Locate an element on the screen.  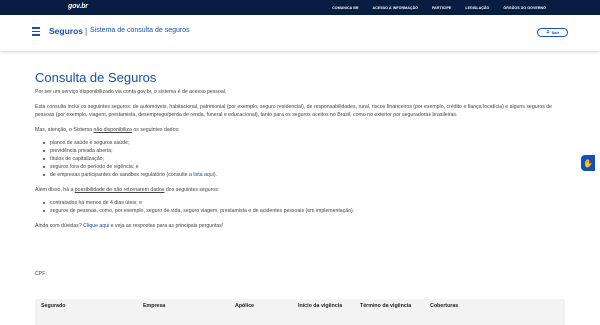
column-header-apolice: Apólice is located at coordinates (245, 306).